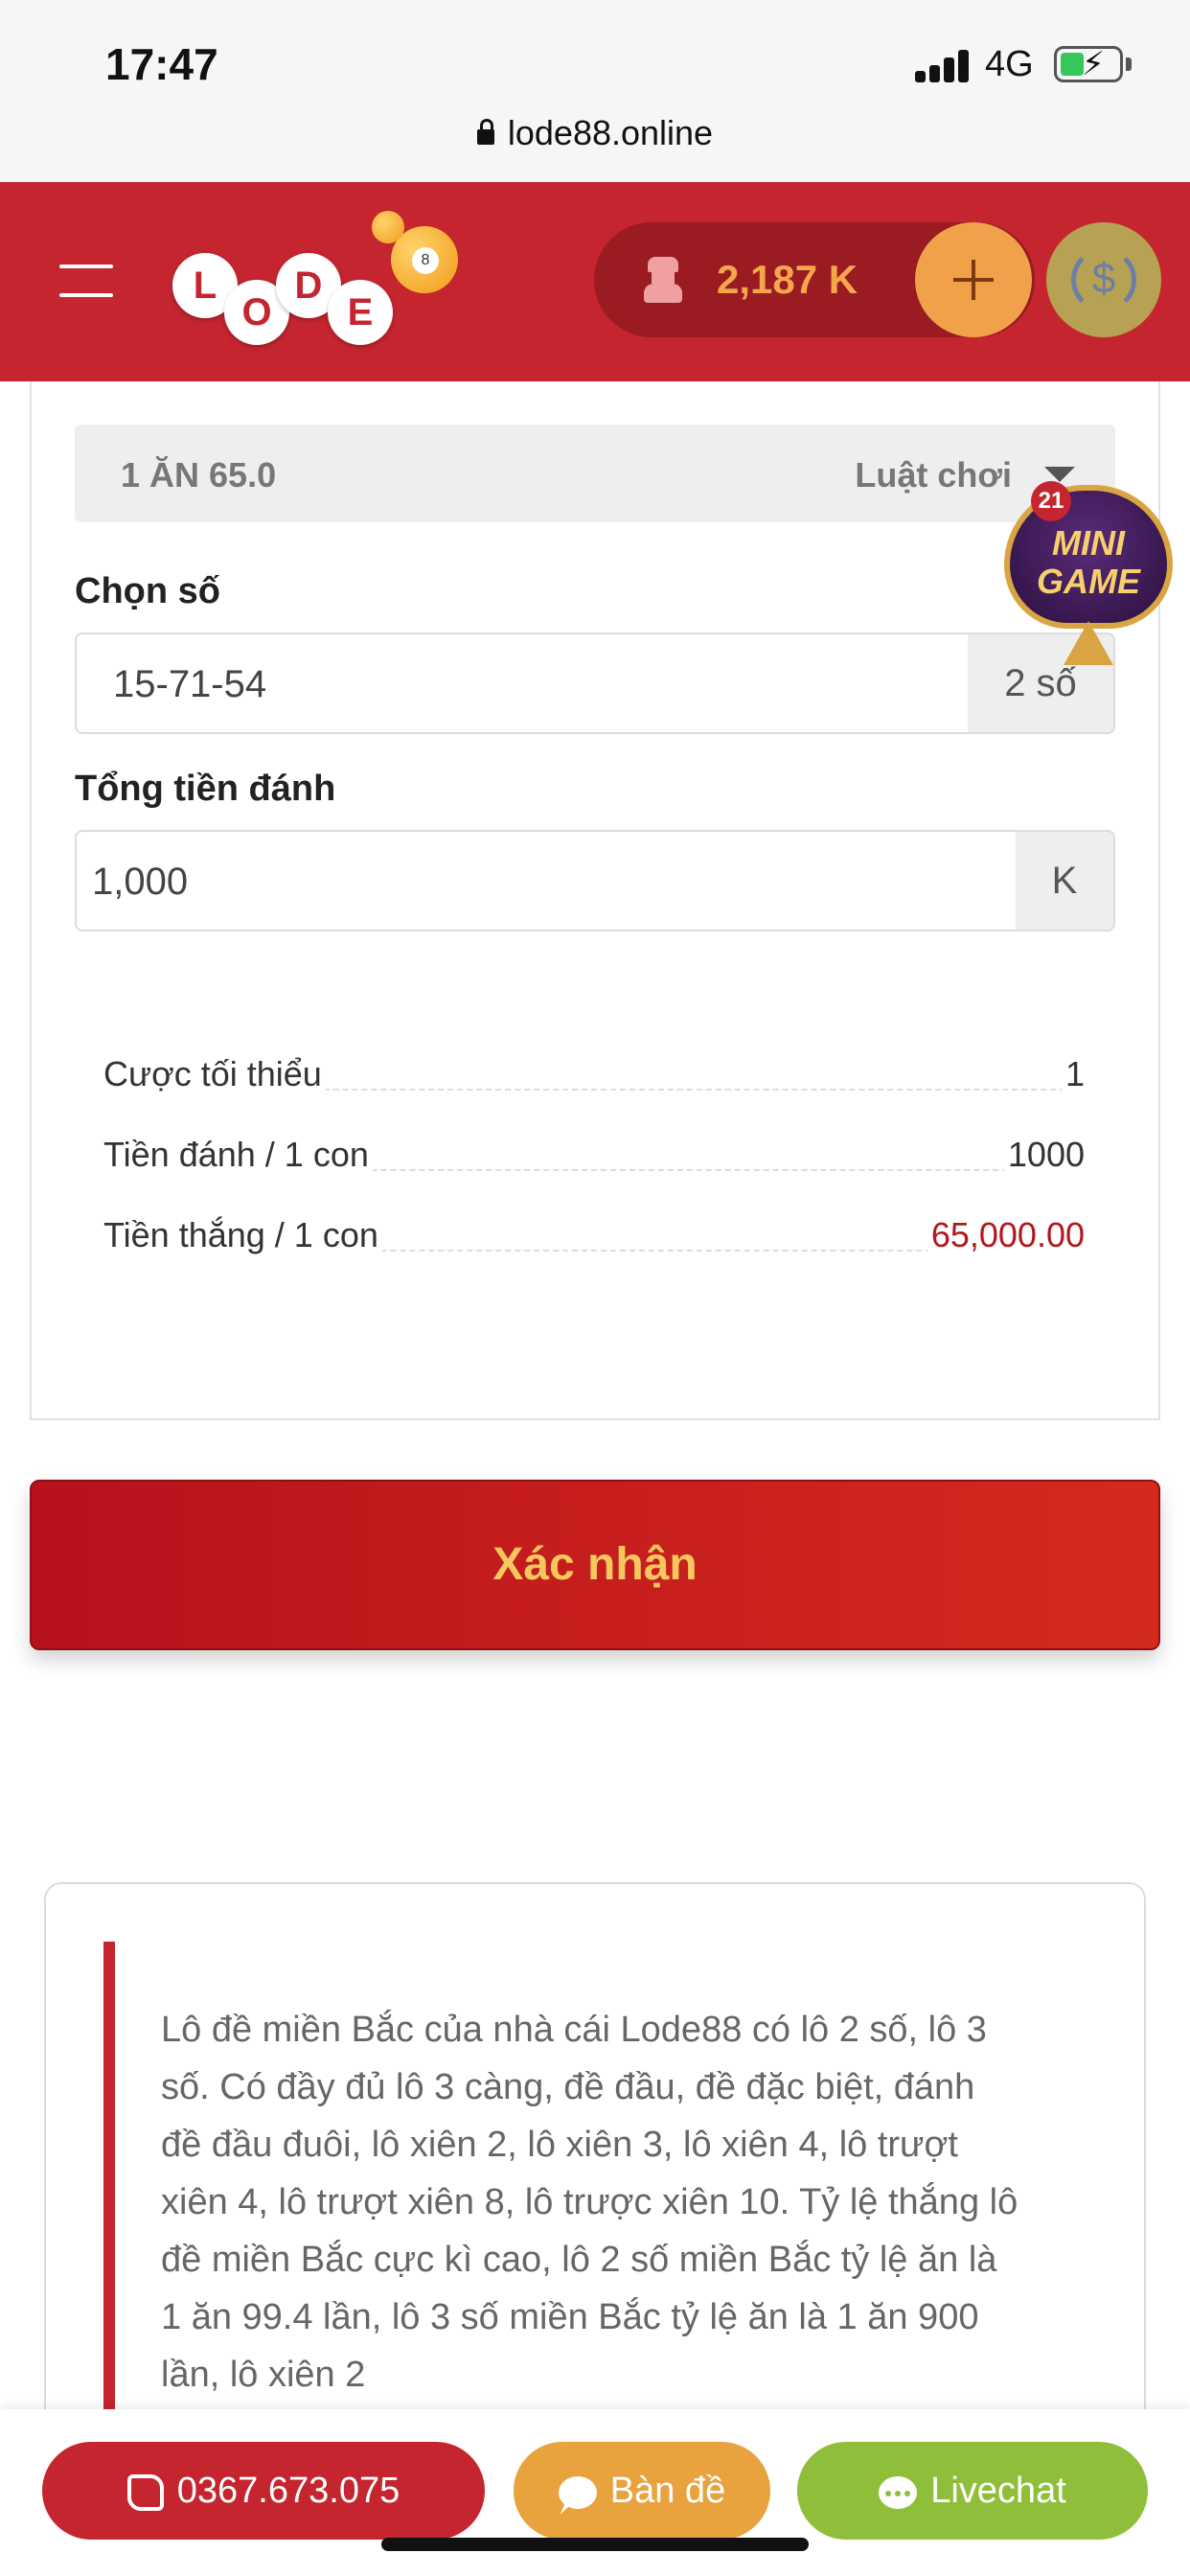 This screenshot has width=1190, height=2576. I want to click on currency-suffix: K, so click(1065, 881).